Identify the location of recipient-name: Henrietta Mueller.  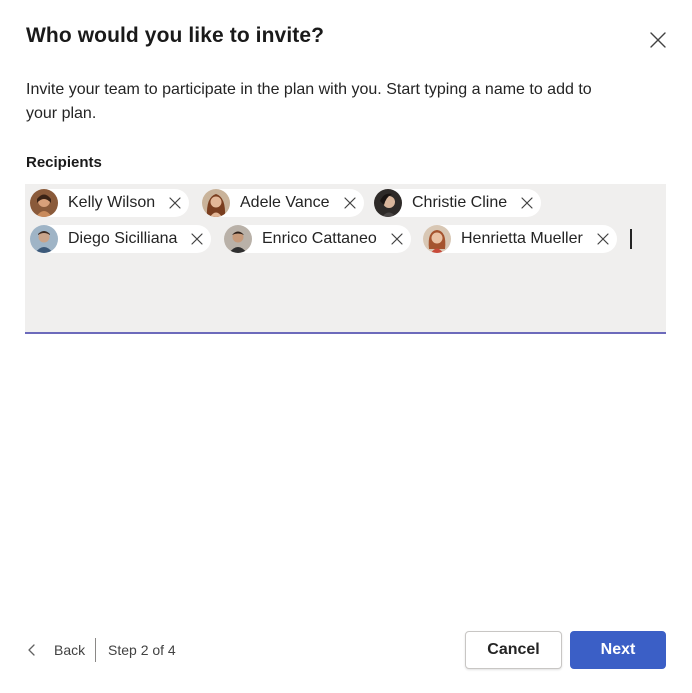
(522, 238).